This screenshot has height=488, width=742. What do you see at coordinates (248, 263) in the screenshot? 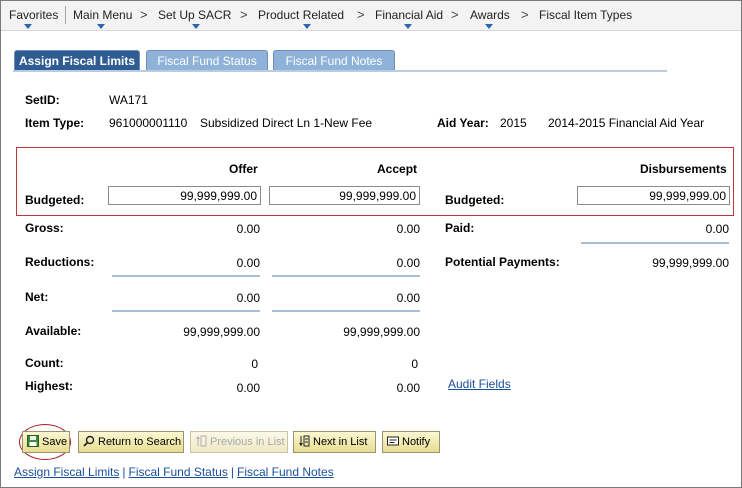
I see `reductions-offer-value: 0.00` at bounding box center [248, 263].